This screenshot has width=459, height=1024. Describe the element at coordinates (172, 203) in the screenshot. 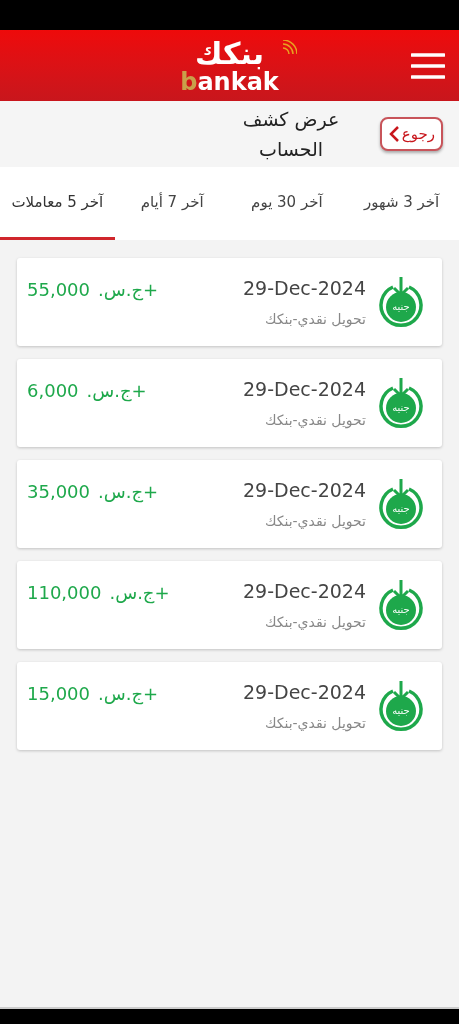

I see `period-tab: آخر 7 أيام` at that location.